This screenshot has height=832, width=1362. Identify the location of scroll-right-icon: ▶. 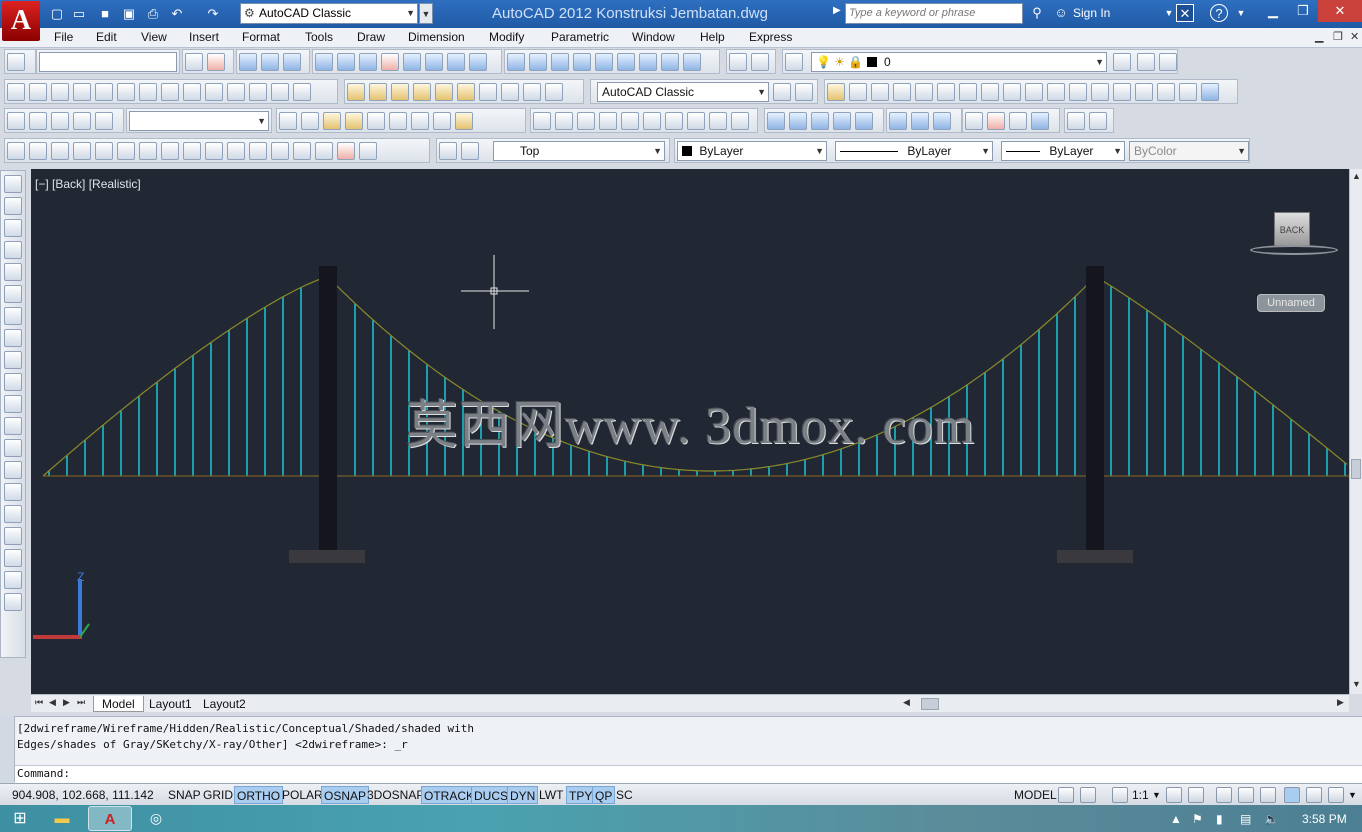
(1340, 702).